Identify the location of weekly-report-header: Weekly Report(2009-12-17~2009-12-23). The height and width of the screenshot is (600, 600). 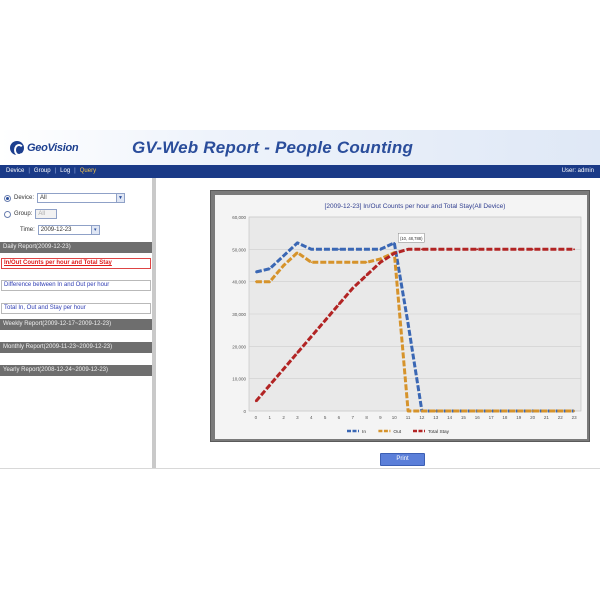
(76, 324).